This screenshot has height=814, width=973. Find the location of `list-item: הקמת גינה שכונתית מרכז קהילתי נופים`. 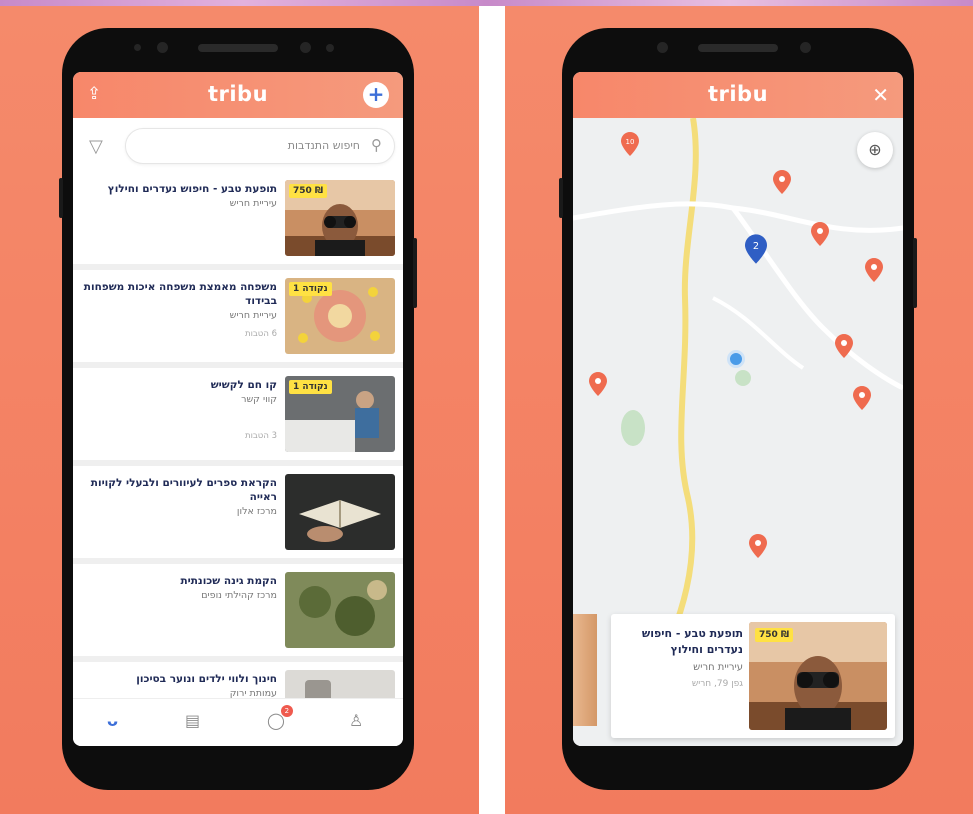

list-item: הקמת גינה שכונתית מרכז קהילתי נופים is located at coordinates (238, 610).